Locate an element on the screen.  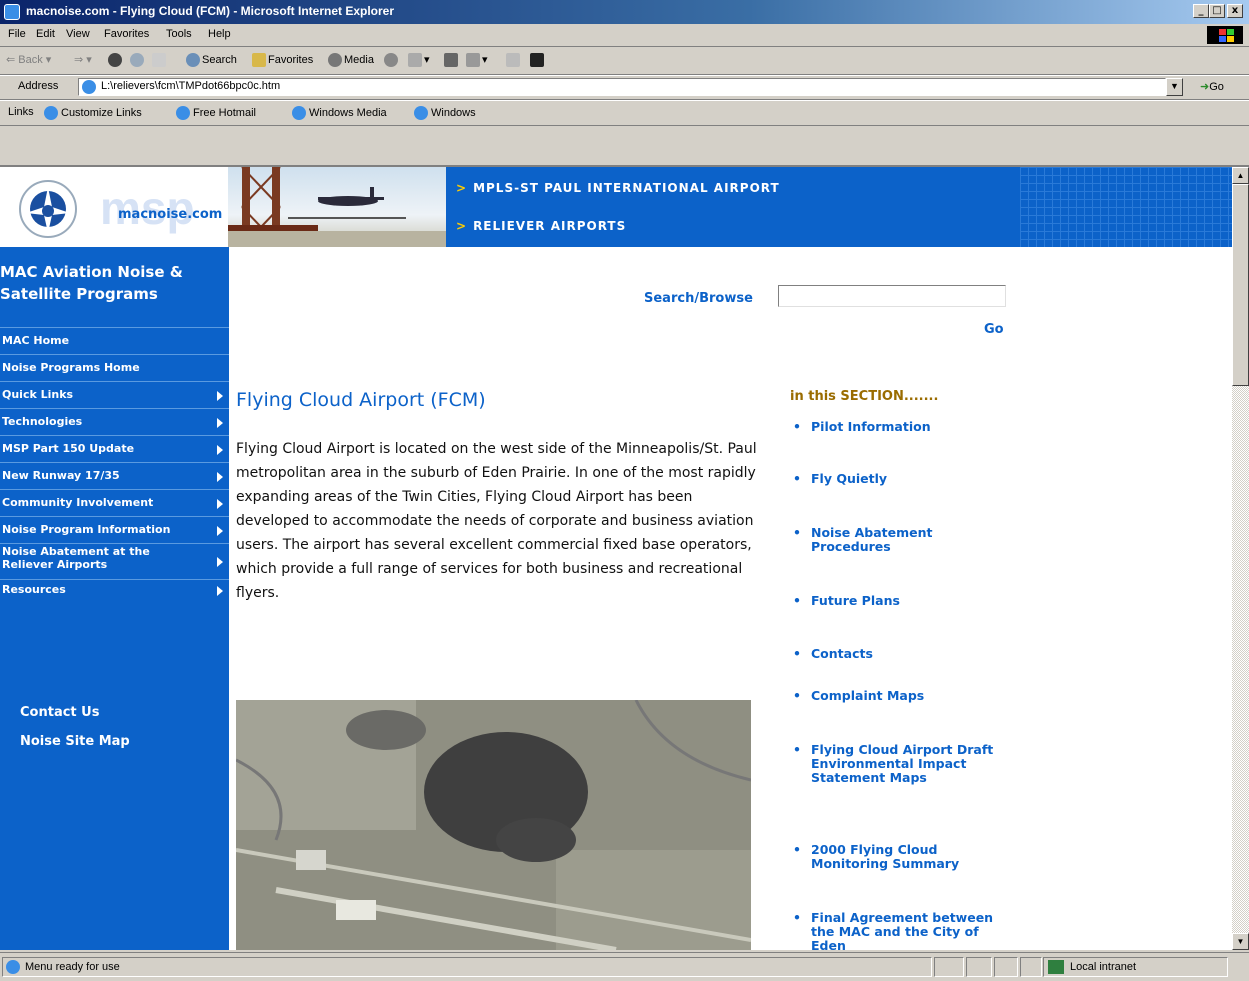
sidebar-title: MAC Aviation Noise & Satellite Programs is located at coordinates (91, 283).